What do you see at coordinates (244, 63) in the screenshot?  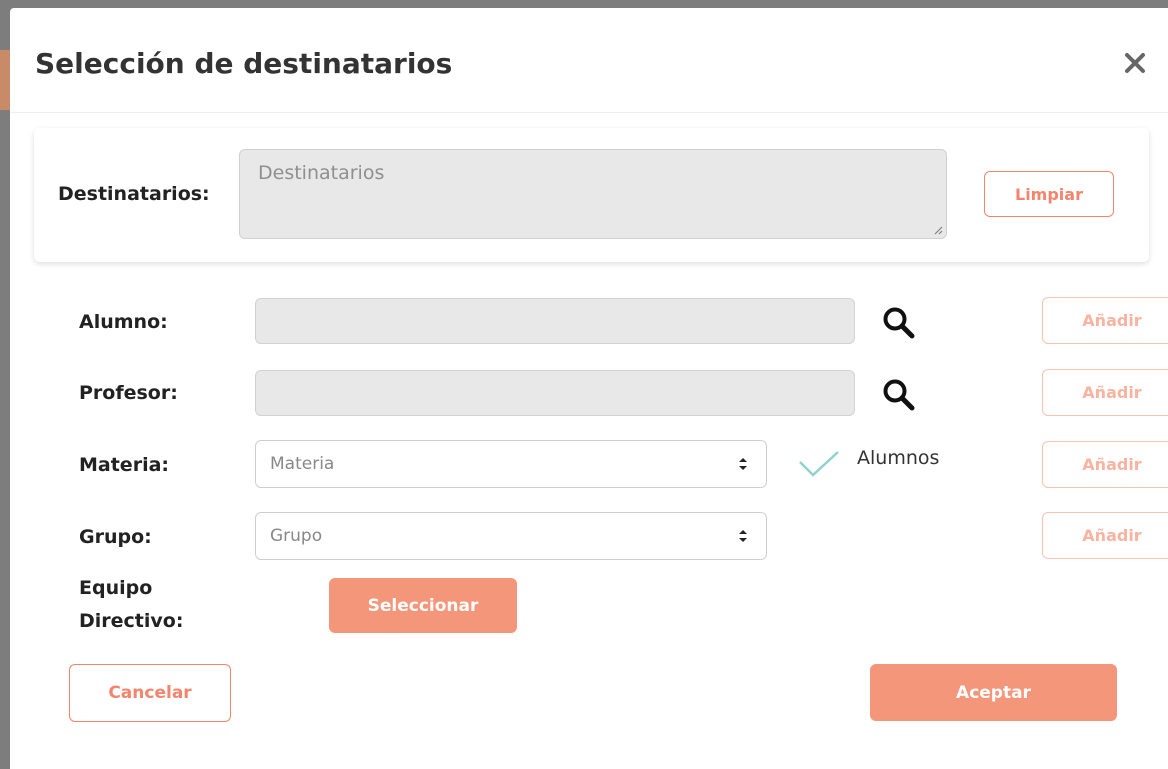 I see `modal-title: Selección de destinatarios` at bounding box center [244, 63].